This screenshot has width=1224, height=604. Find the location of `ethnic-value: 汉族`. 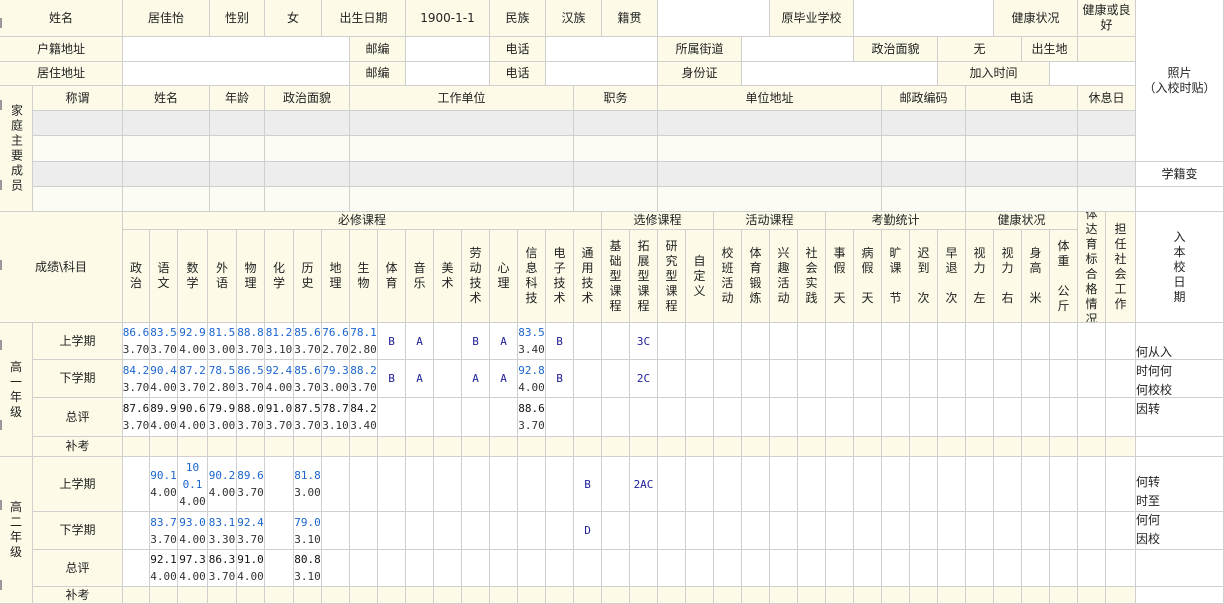

ethnic-value: 汉族 is located at coordinates (574, 18).